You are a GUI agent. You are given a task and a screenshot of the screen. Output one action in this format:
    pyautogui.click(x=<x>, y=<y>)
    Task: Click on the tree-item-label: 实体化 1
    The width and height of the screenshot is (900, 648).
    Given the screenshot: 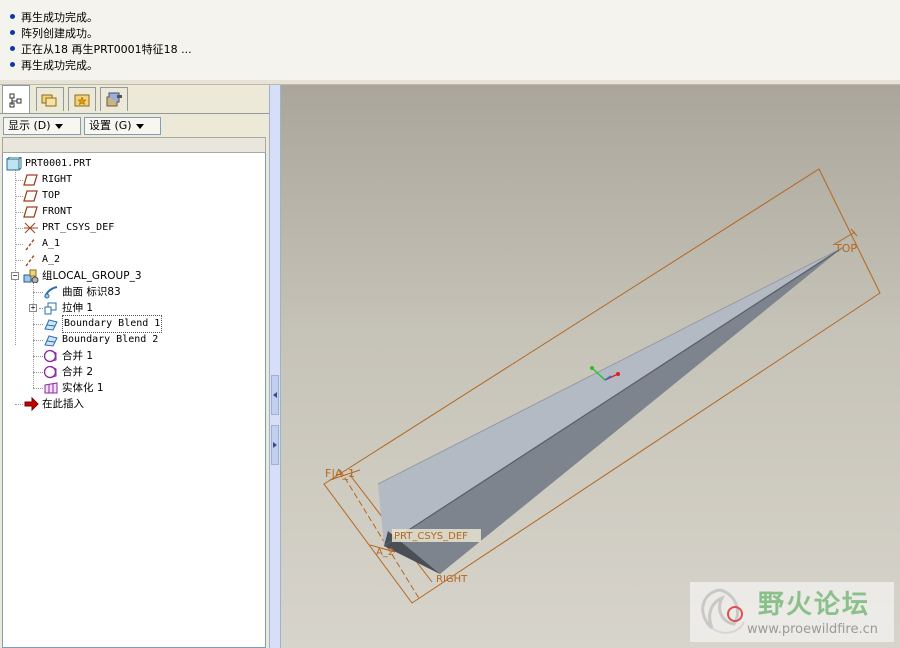 What is the action you would take?
    pyautogui.click(x=83, y=388)
    